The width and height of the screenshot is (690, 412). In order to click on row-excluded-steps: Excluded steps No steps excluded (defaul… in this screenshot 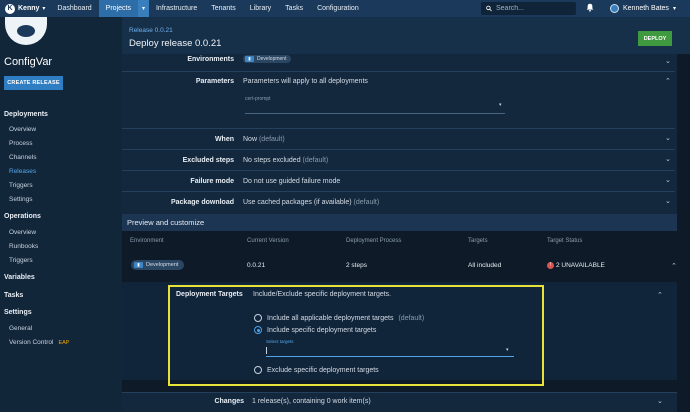, I will do `click(398, 160)`.